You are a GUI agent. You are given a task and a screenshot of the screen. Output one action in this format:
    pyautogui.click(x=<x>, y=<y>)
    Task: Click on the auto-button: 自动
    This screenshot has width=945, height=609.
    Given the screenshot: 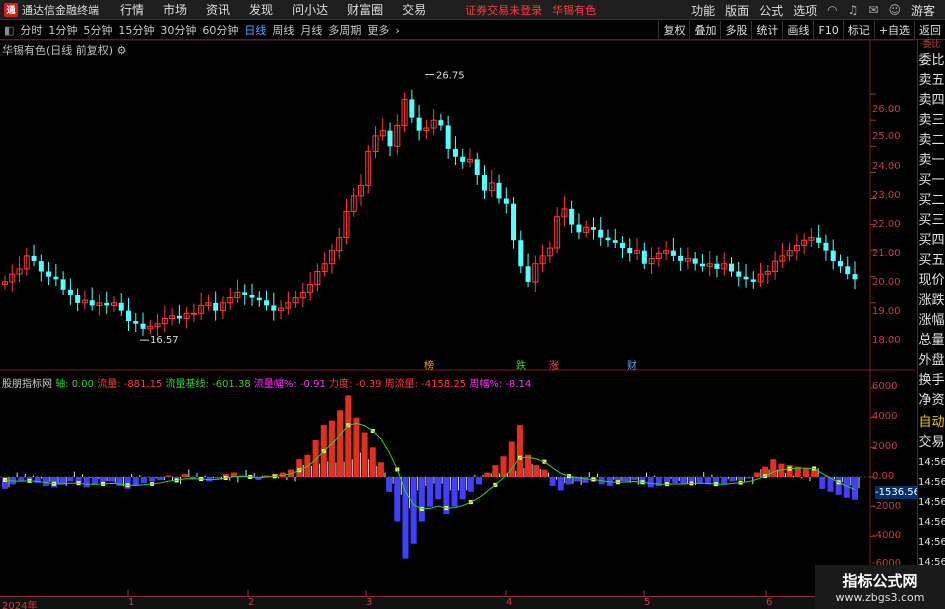 What is the action you would take?
    pyautogui.click(x=931, y=423)
    